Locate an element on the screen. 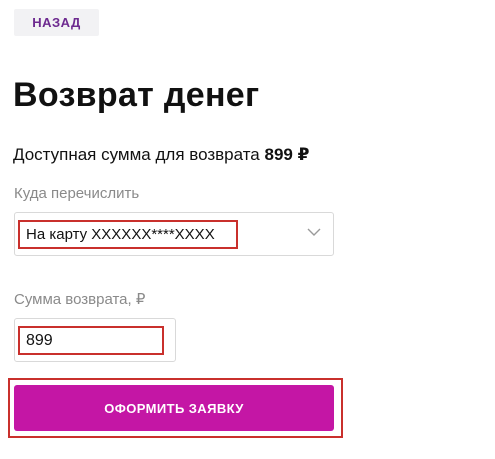 This screenshot has width=495, height=459. destination-select: На карту XXXXXX****XXXX is located at coordinates (174, 234).